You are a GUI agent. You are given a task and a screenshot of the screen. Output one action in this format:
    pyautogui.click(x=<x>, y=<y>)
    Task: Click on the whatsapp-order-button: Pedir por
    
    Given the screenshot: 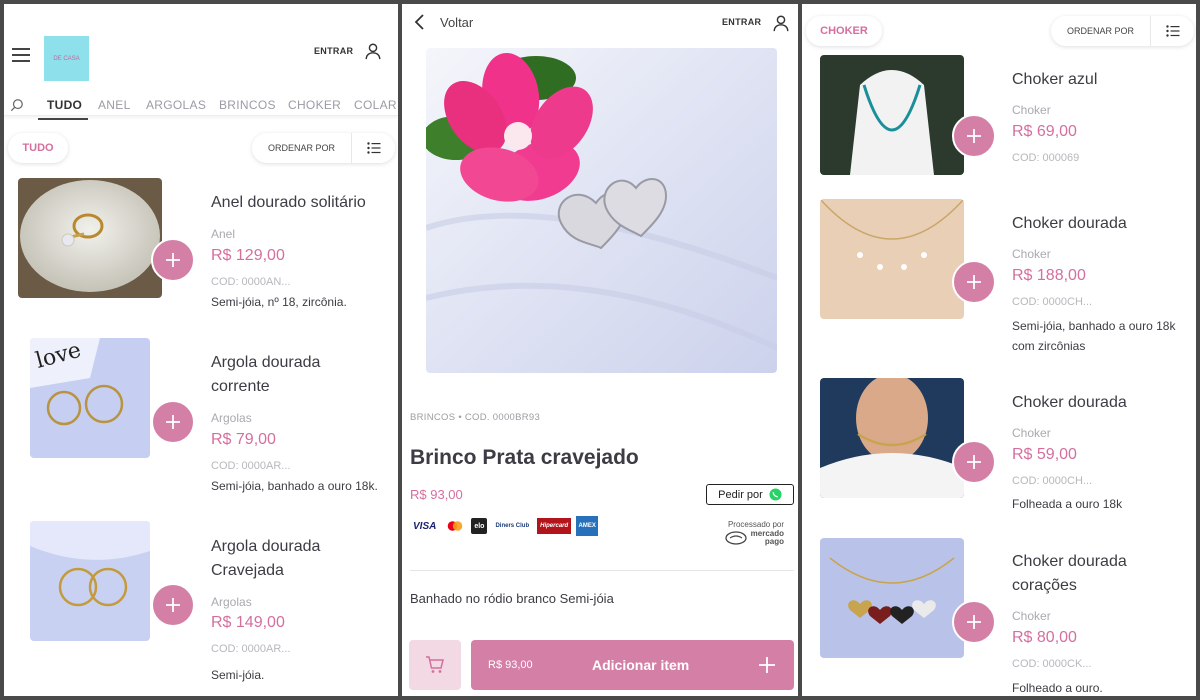 What is the action you would take?
    pyautogui.click(x=750, y=494)
    